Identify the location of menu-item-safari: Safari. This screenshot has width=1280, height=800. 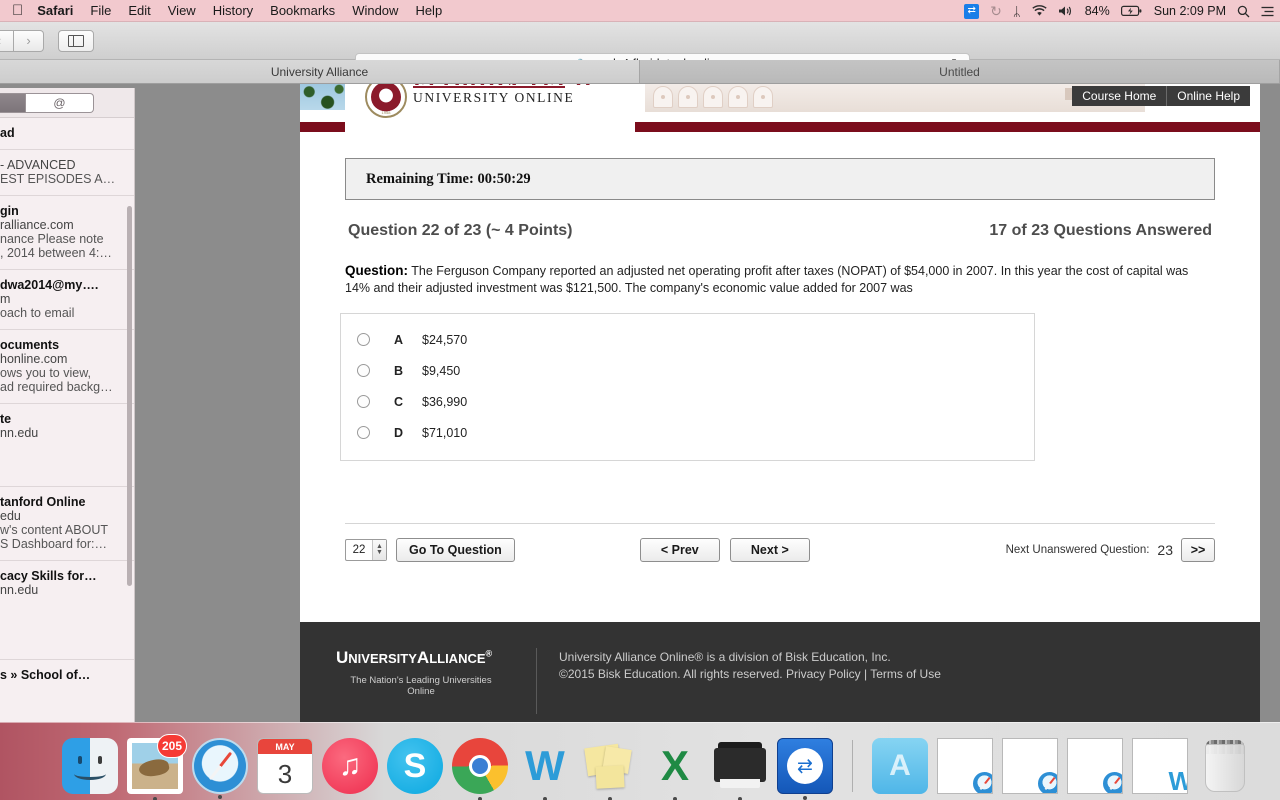
(55, 10).